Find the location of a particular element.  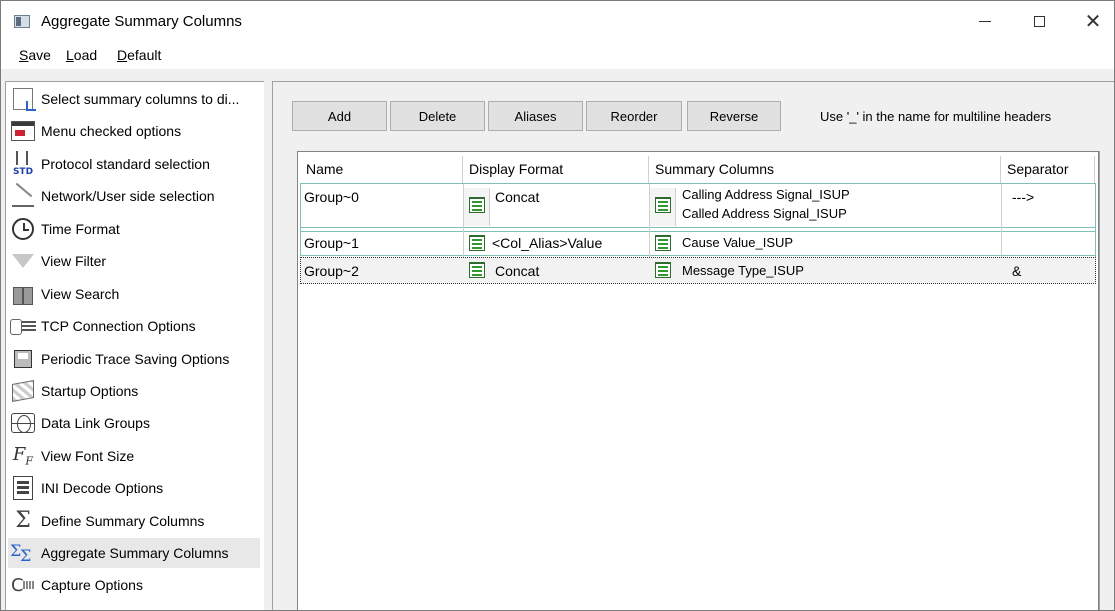

close-button: ✕ is located at coordinates (1092, 21).